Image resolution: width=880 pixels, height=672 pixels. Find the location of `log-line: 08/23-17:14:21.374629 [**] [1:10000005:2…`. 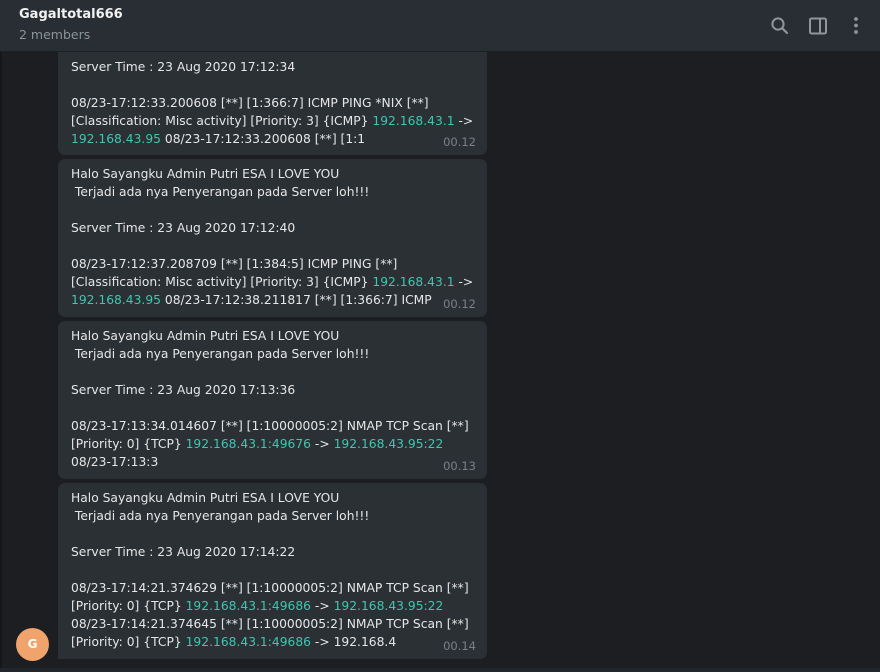

log-line: 08/23-17:14:21.374629 [**] [1:10000005:2… is located at coordinates (270, 588).